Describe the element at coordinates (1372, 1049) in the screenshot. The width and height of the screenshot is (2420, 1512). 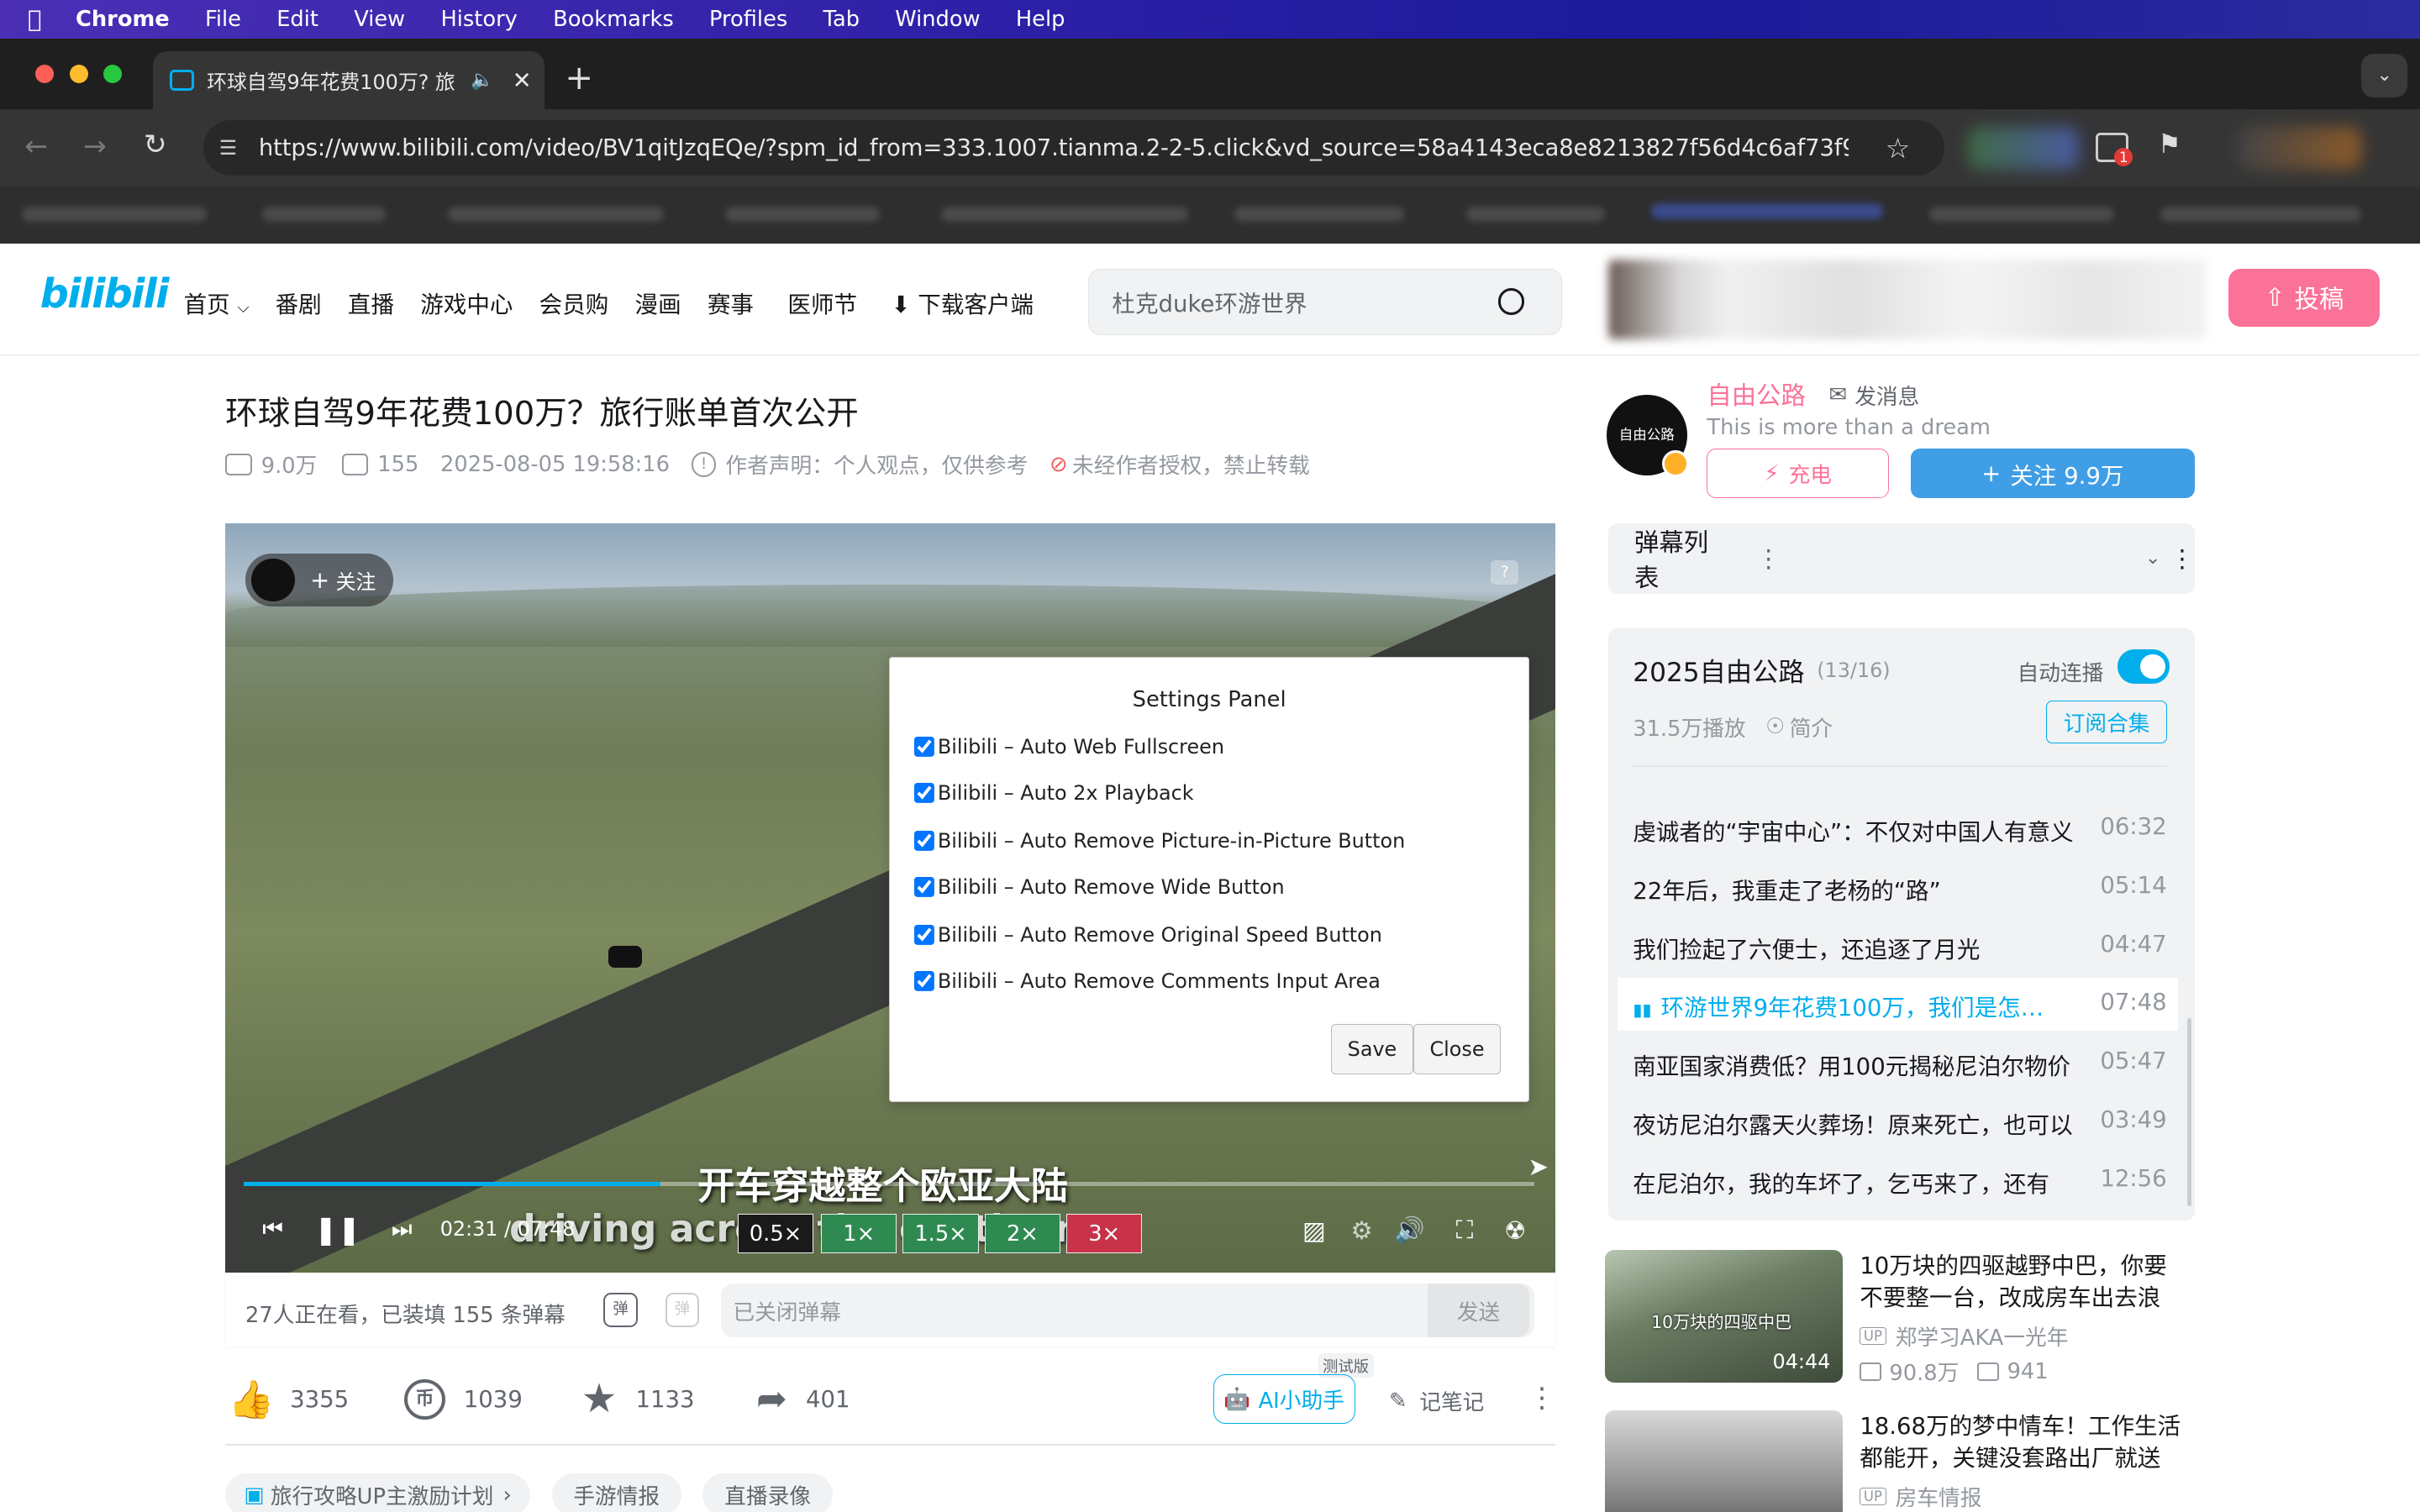
I see `save-button: Save` at that location.